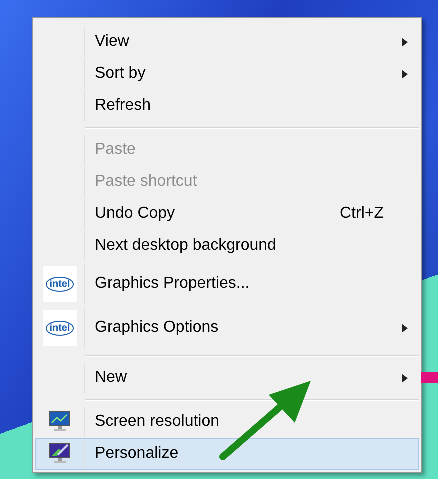 The width and height of the screenshot is (438, 479). I want to click on monitor-icon, so click(60, 422).